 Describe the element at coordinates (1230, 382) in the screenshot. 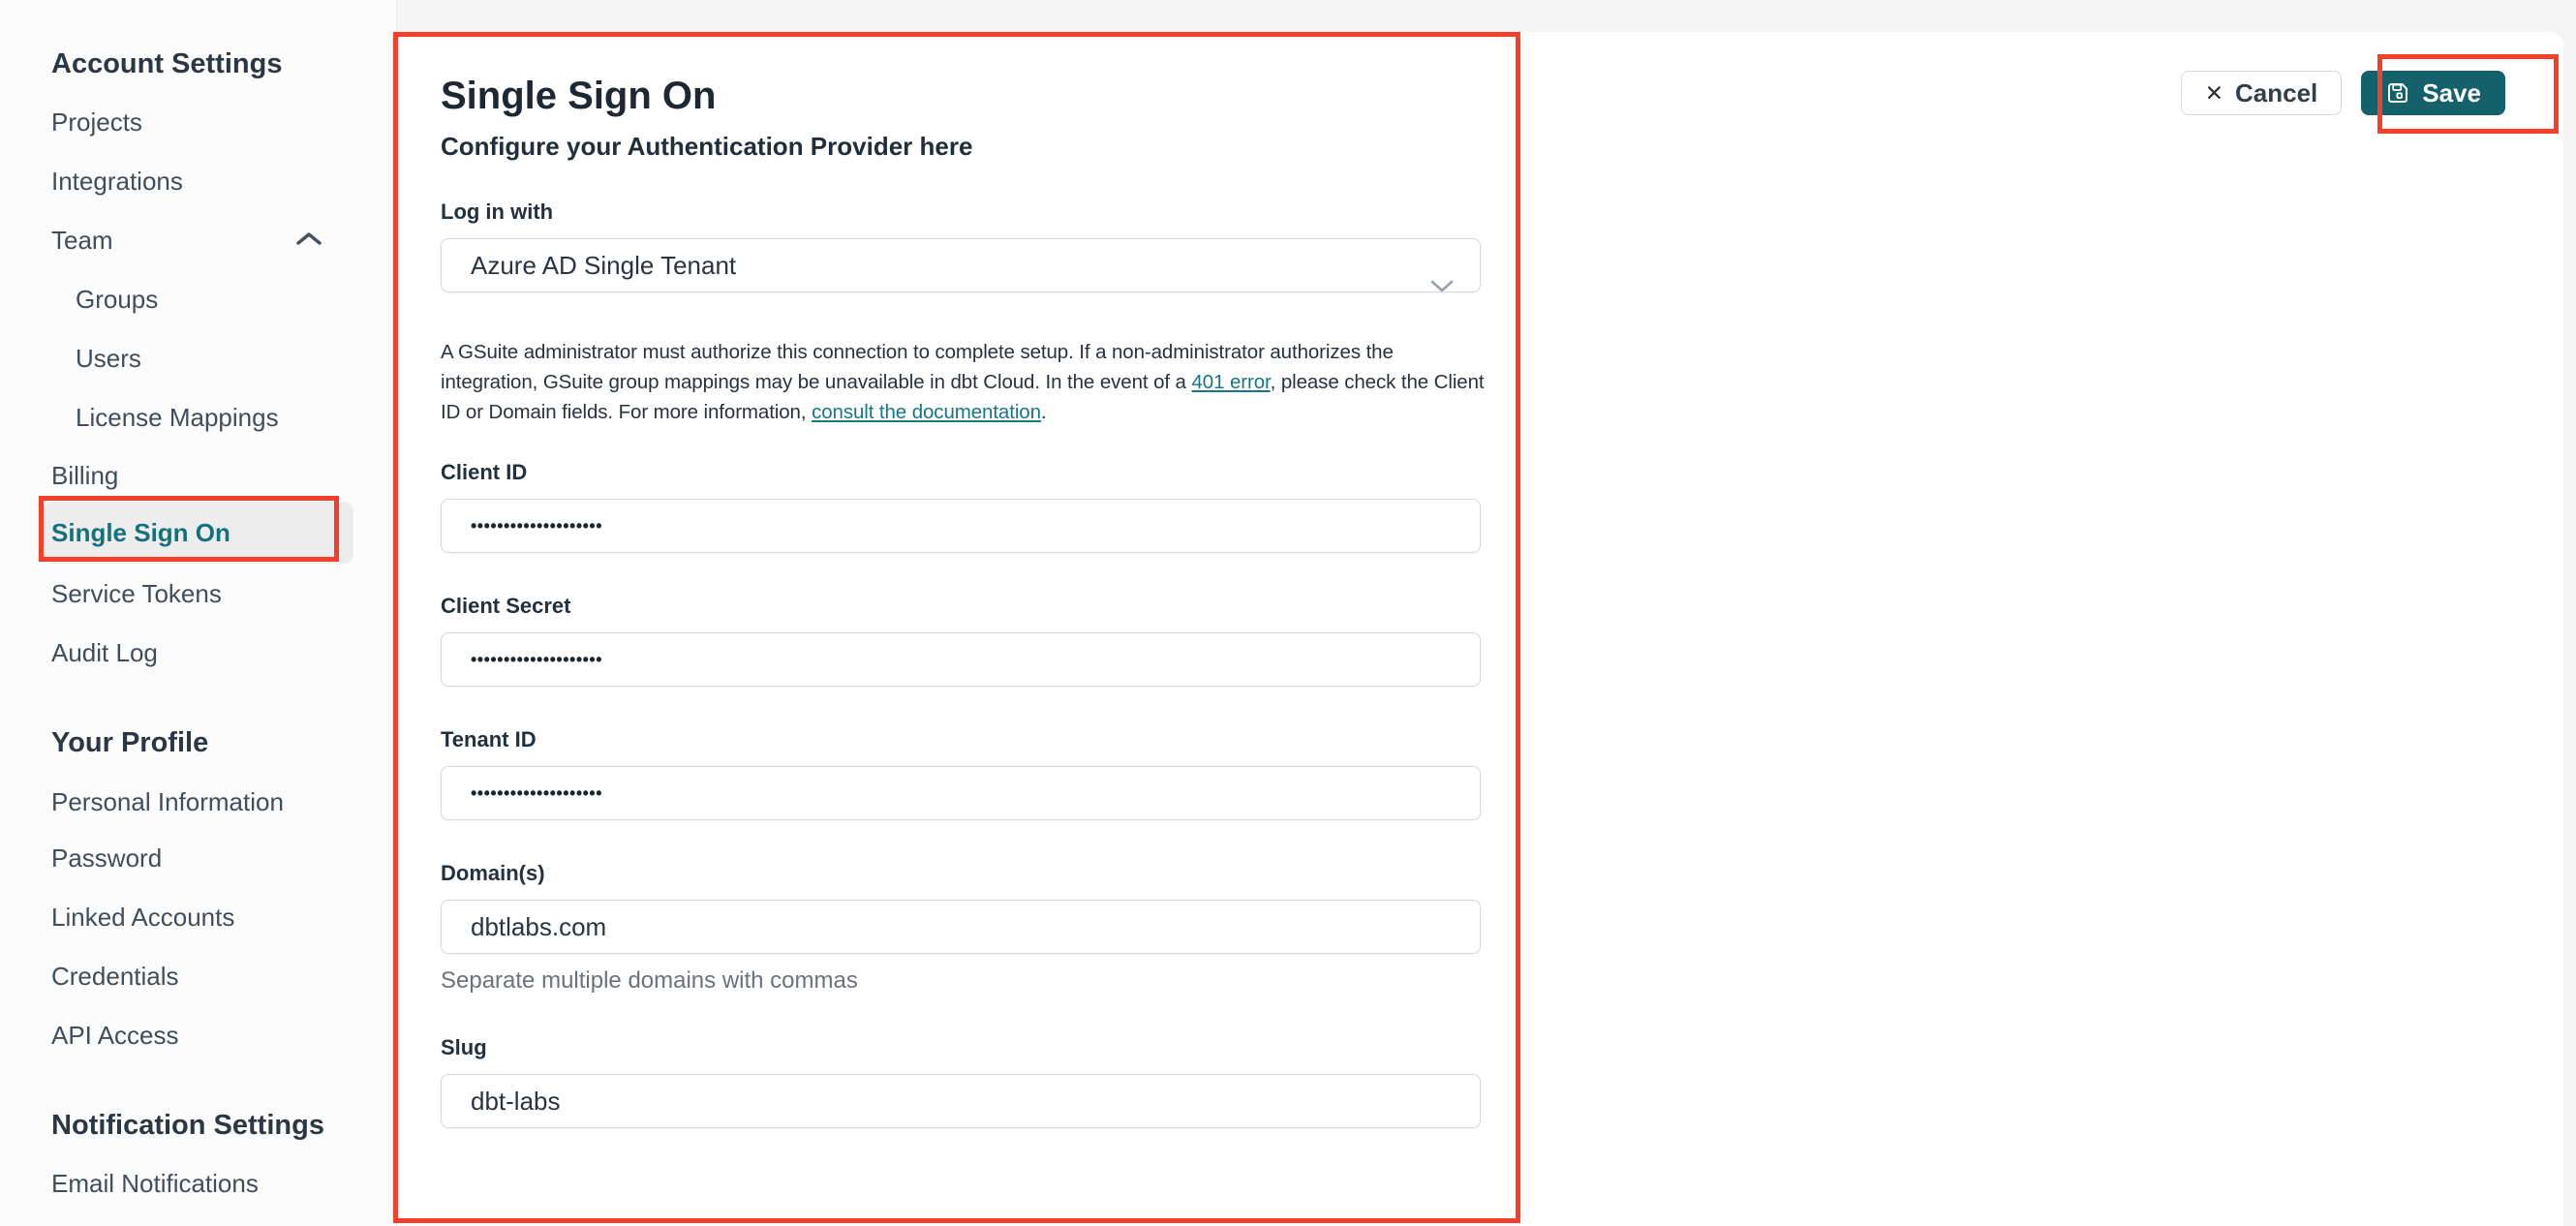

I see `link-401-error: 401 error` at that location.